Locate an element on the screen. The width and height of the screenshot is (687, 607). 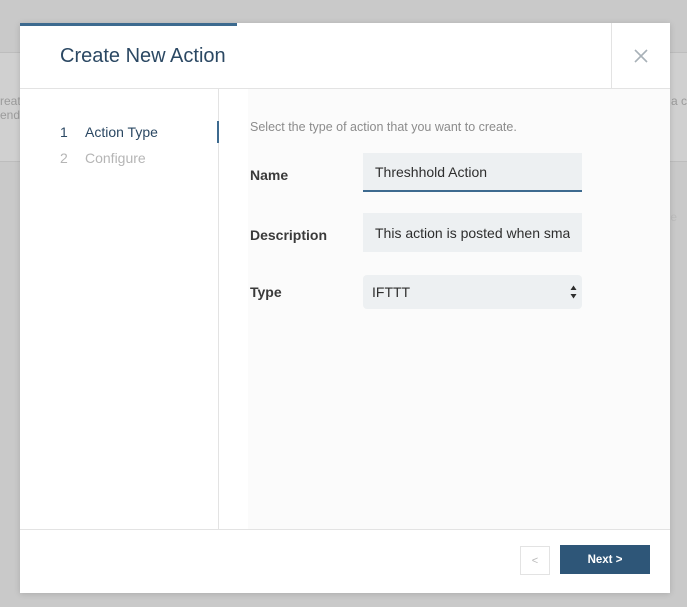
type-label: Type is located at coordinates (266, 292).